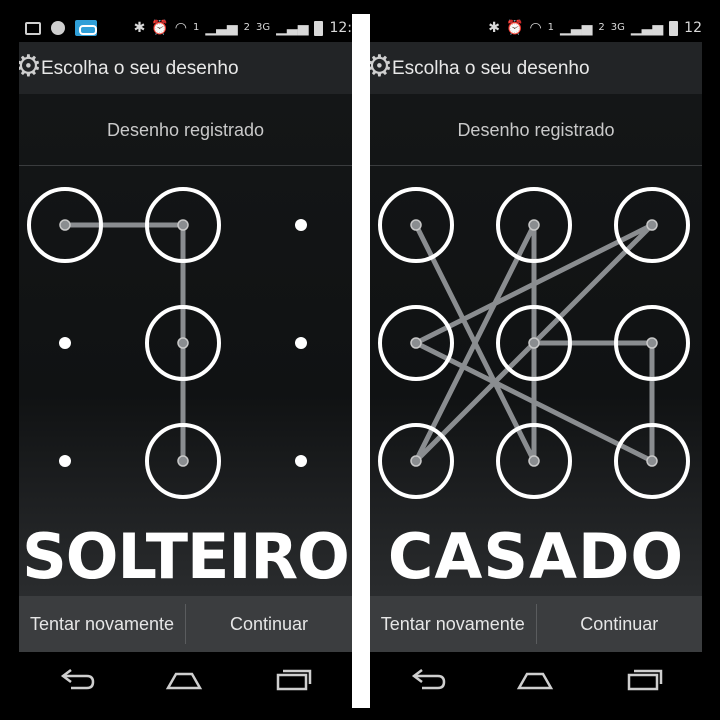 The image size is (720, 720). I want to click on status-bar: ✱ ⏰ ◠ 1 ▁▃▅ 2 3G ▁▃▅ 12, so click(536, 28).